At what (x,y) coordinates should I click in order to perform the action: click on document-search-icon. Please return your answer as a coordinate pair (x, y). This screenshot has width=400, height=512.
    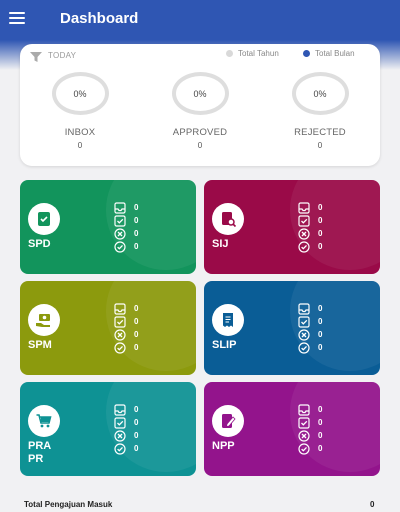
    Looking at the image, I should click on (228, 219).